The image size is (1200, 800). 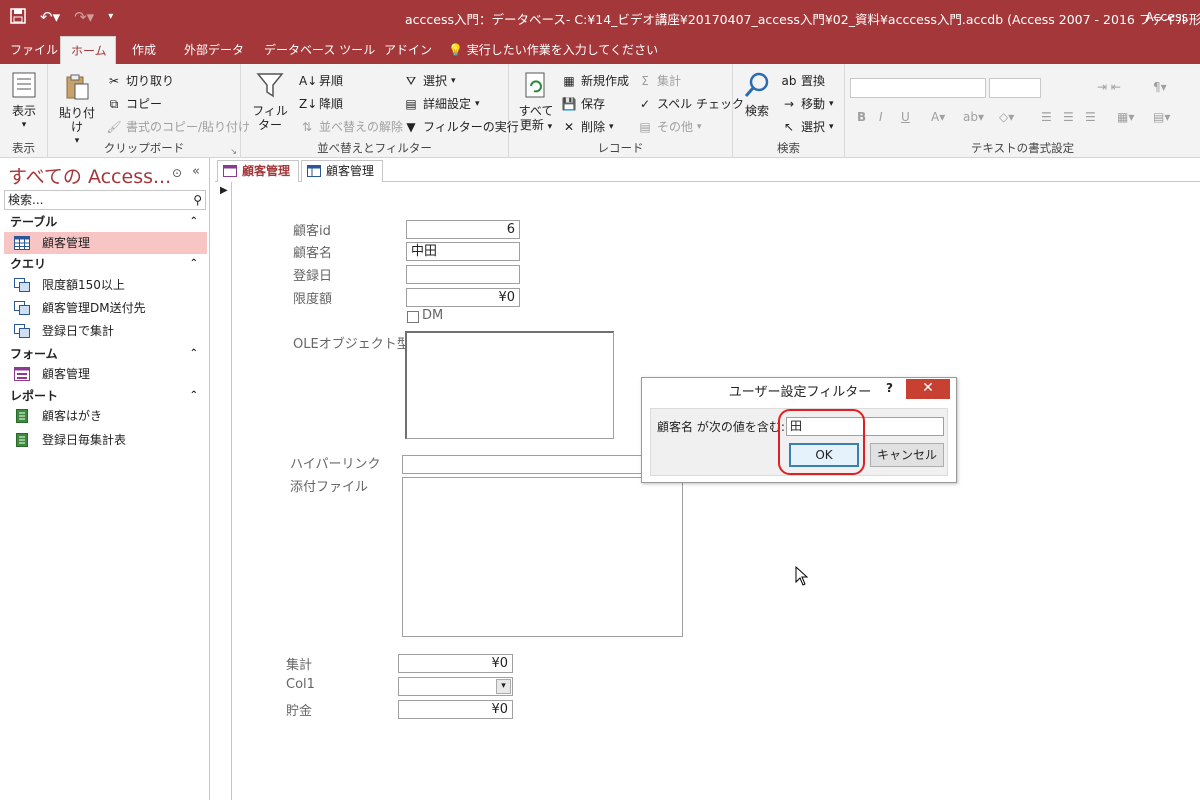 What do you see at coordinates (321, 103) in the screenshot?
I see `sort-desc-button: Z↓ 降順` at bounding box center [321, 103].